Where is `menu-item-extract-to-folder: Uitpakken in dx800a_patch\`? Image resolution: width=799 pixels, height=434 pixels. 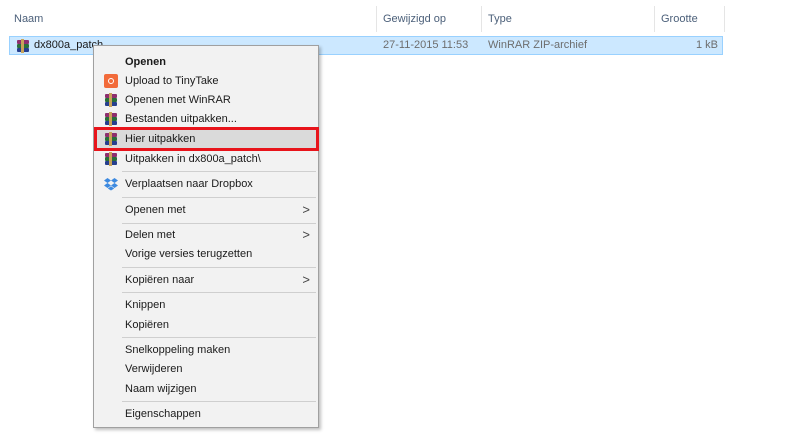 menu-item-extract-to-folder: Uitpakken in dx800a_patch\ is located at coordinates (206, 159).